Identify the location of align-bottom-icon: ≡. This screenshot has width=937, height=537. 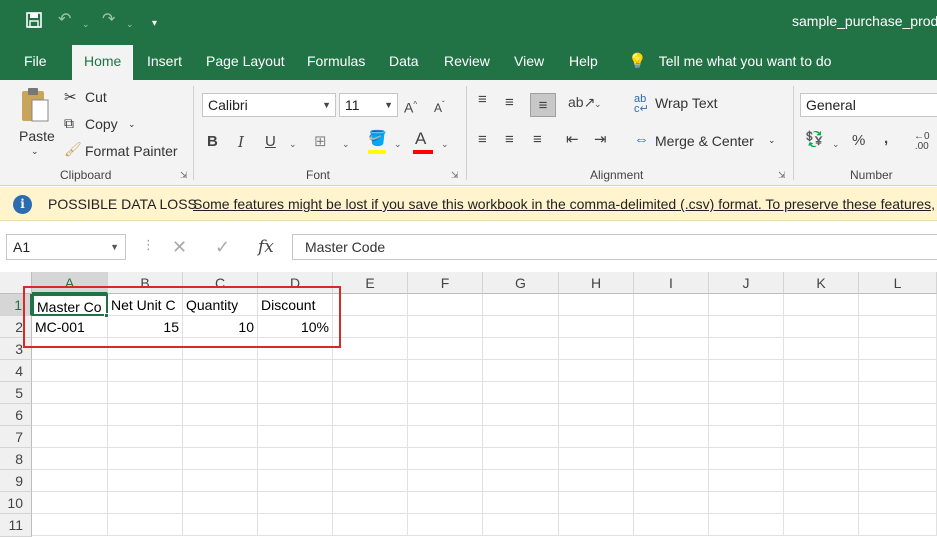
(543, 105).